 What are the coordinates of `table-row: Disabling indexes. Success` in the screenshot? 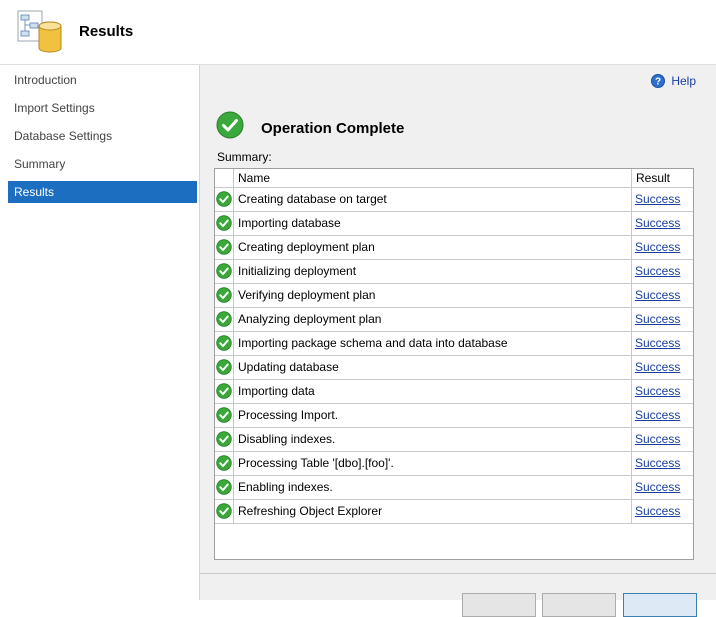 It's located at (454, 440).